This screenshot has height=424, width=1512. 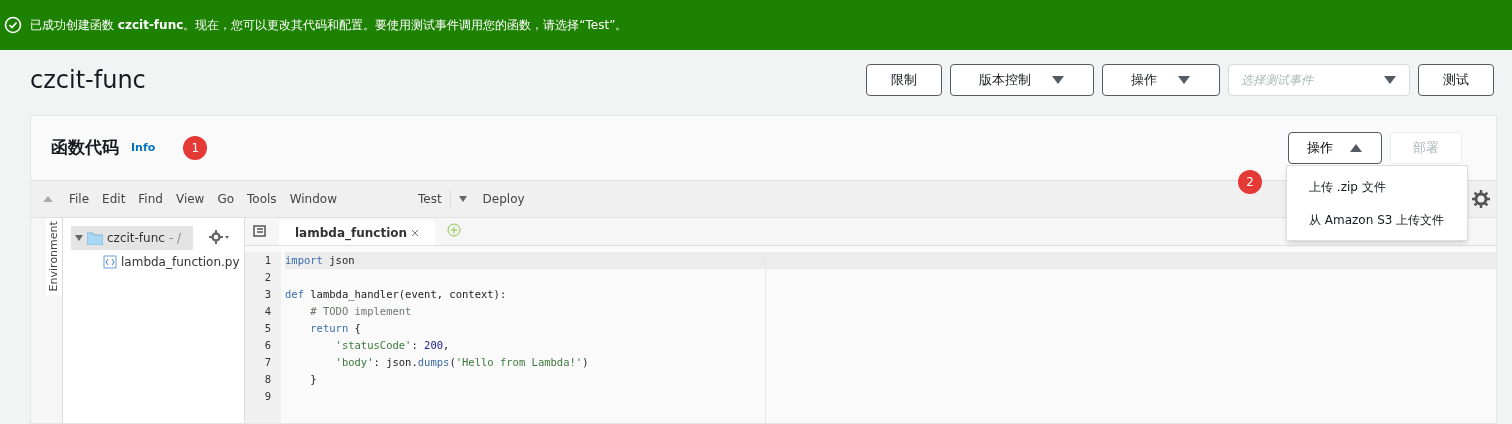 What do you see at coordinates (95, 238) in the screenshot?
I see `folder-icon` at bounding box center [95, 238].